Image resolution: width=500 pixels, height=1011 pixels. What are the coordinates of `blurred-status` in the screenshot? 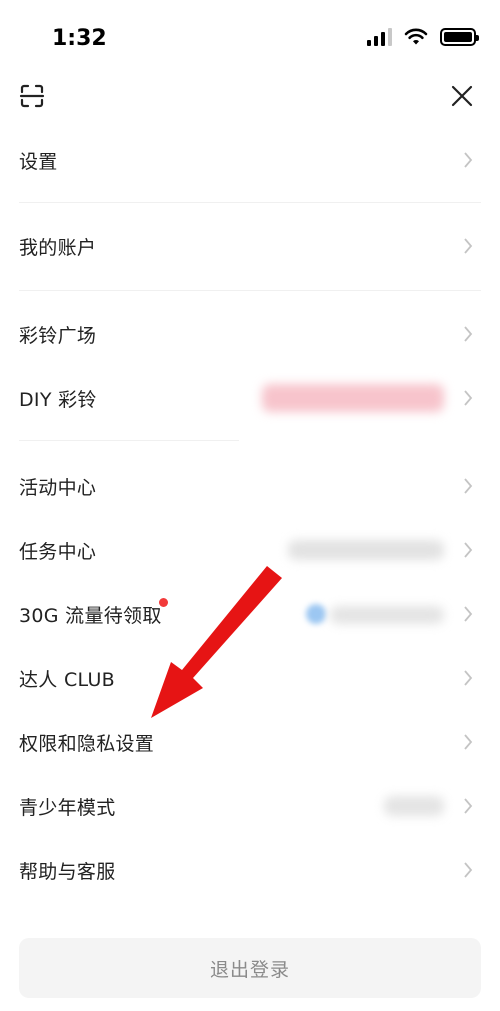 It's located at (414, 806).